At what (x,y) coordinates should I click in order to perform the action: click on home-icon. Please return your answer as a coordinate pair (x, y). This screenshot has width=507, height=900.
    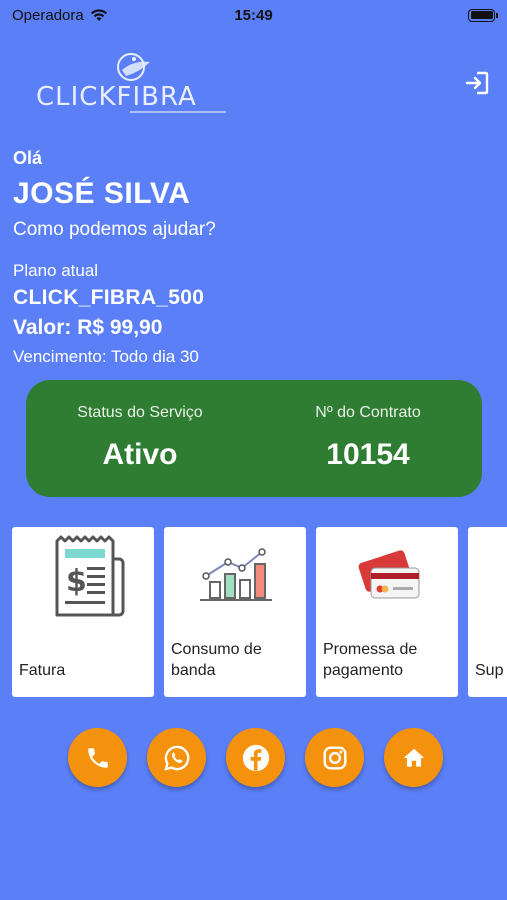
    Looking at the image, I should click on (413, 757).